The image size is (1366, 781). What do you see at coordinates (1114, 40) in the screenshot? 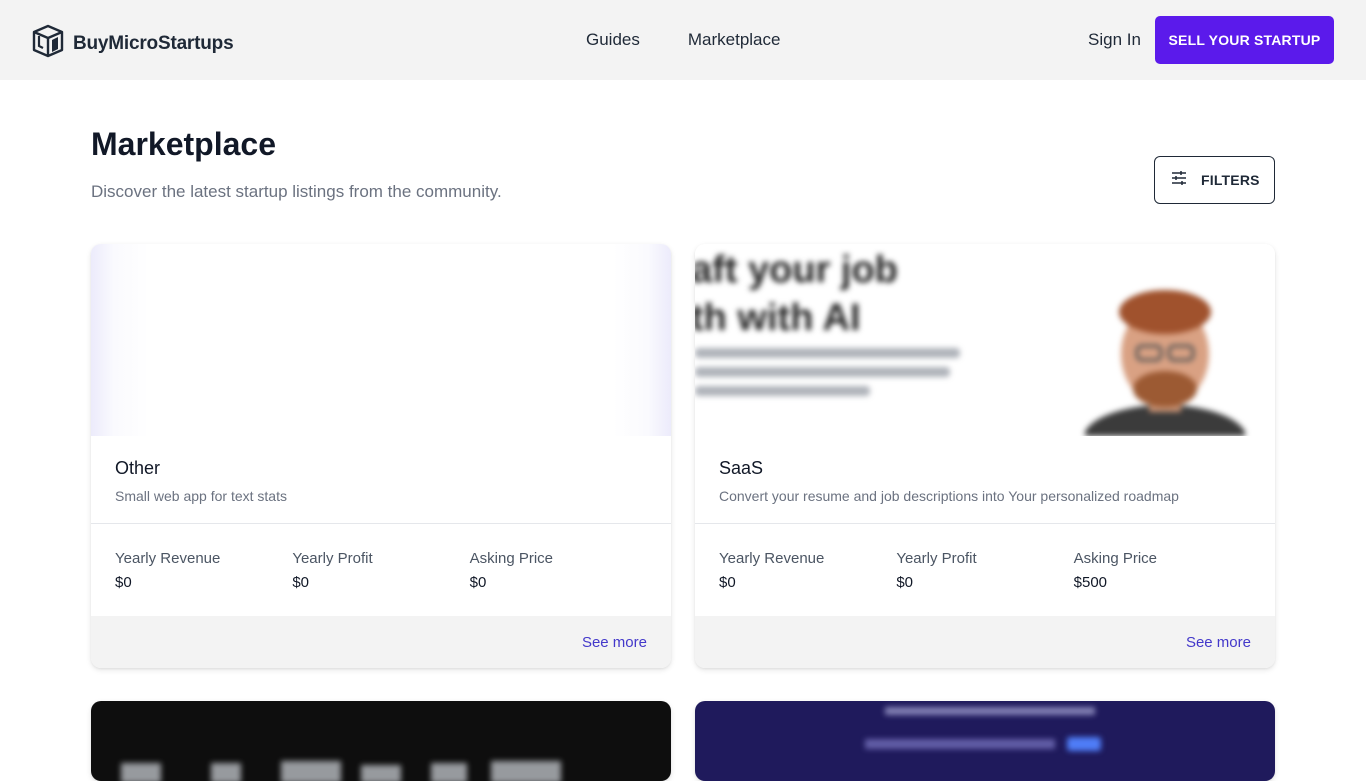
I see `sign-in-link: Sign In` at bounding box center [1114, 40].